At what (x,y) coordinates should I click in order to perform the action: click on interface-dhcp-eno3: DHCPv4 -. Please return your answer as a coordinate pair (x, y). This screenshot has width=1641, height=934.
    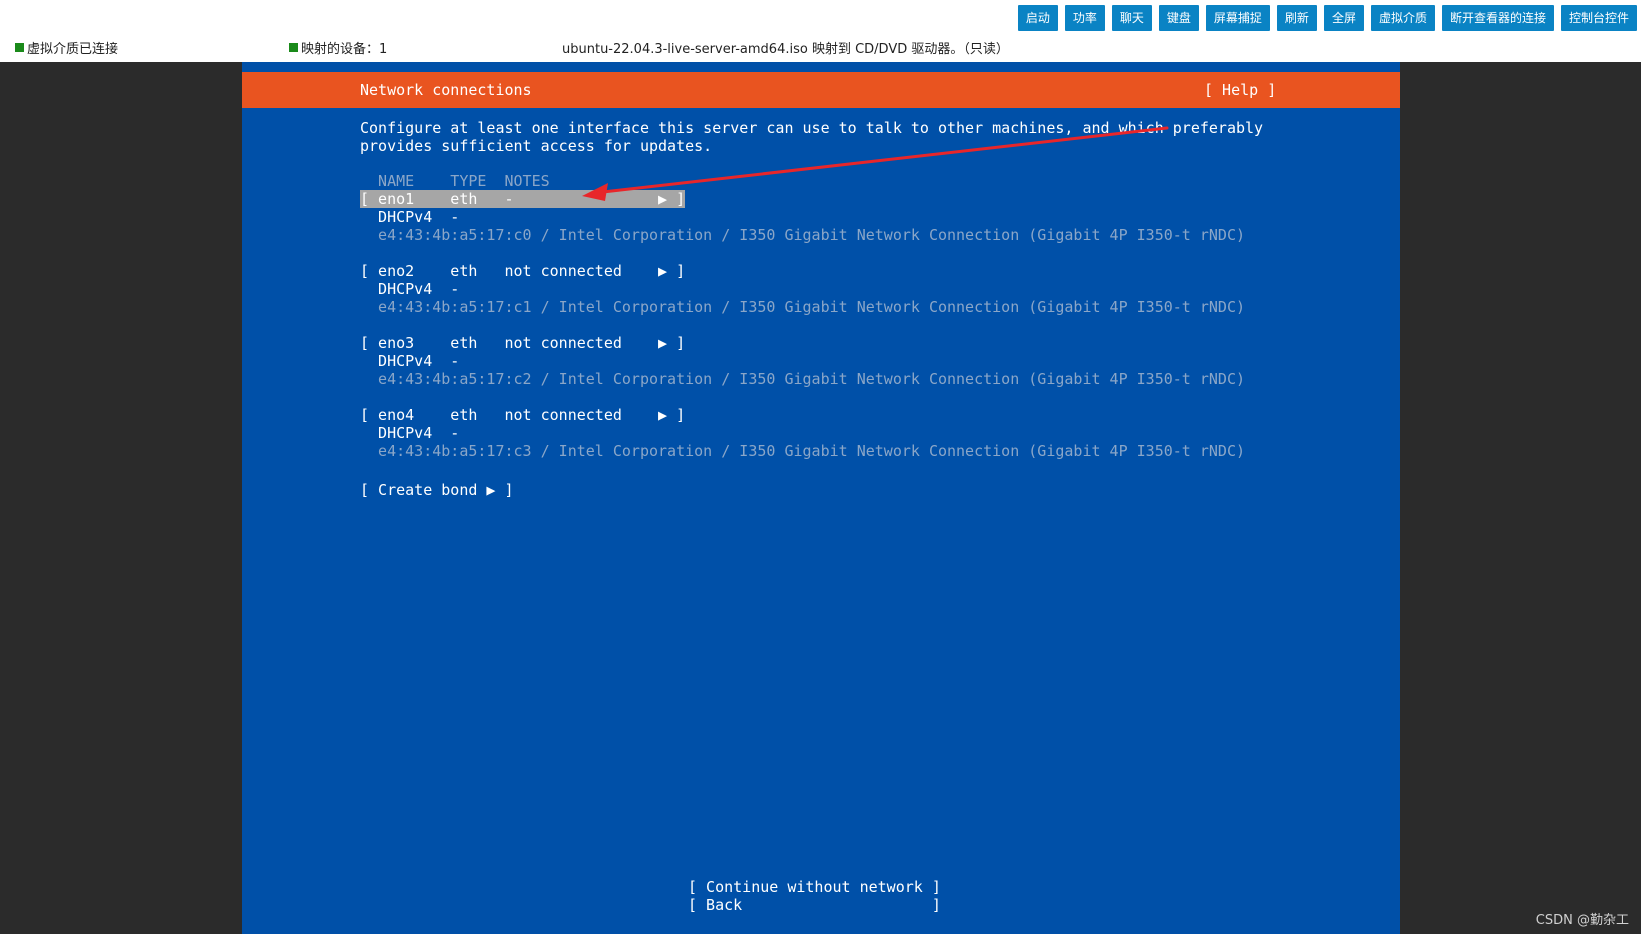
    Looking at the image, I should click on (410, 361).